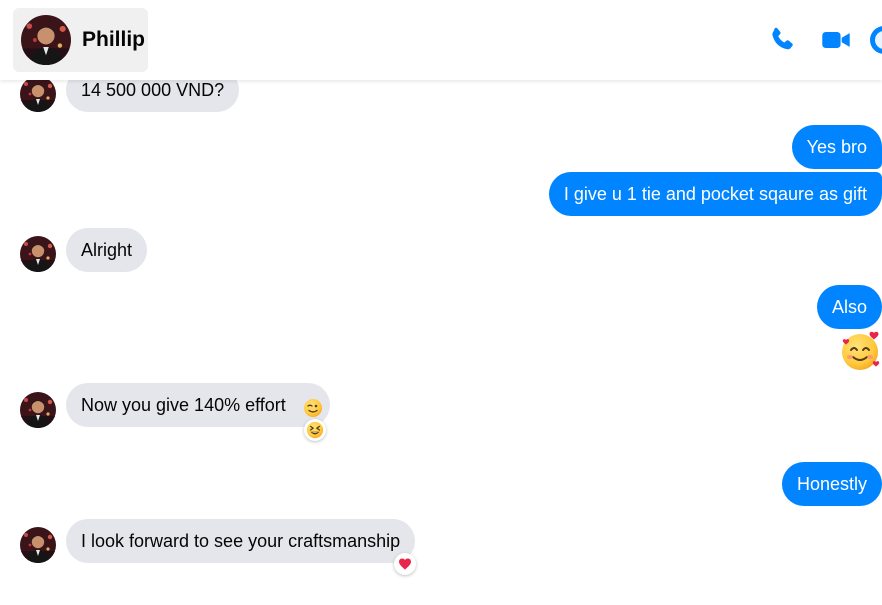 This screenshot has width=882, height=605. I want to click on red-heart-emoji, so click(405, 564).